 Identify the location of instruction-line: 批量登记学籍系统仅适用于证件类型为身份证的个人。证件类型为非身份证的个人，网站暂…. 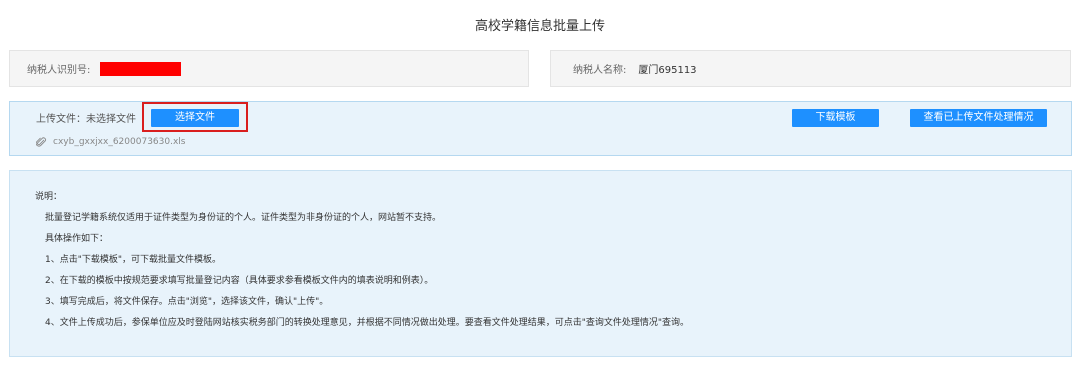
(243, 218).